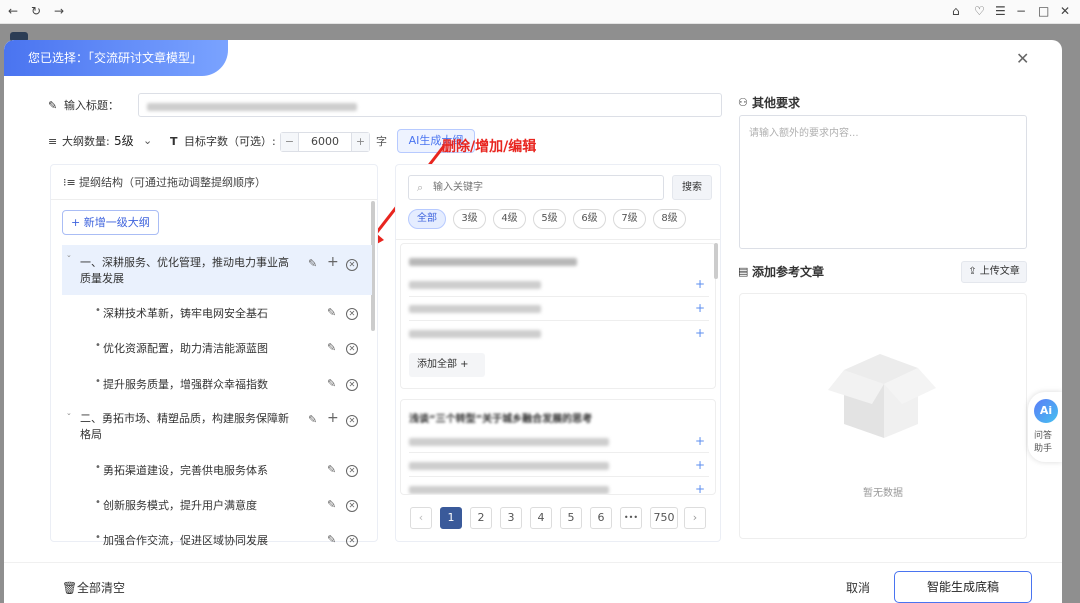 The width and height of the screenshot is (1080, 603). What do you see at coordinates (549, 219) in the screenshot?
I see `filter-level-5: 5级` at bounding box center [549, 219].